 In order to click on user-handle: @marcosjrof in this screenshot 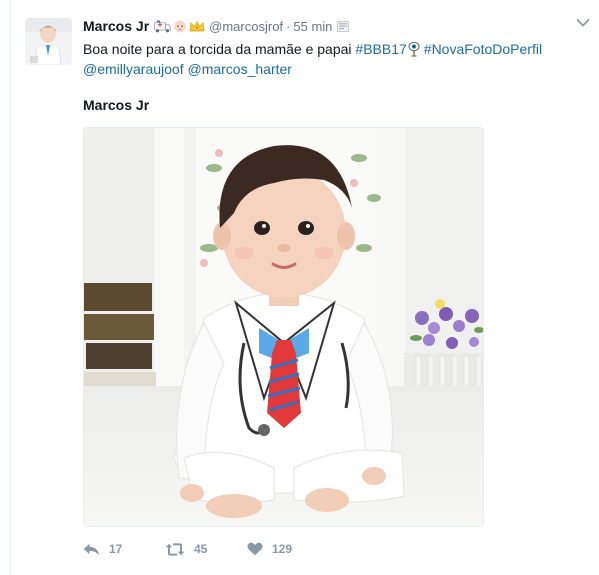, I will do `click(246, 26)`.